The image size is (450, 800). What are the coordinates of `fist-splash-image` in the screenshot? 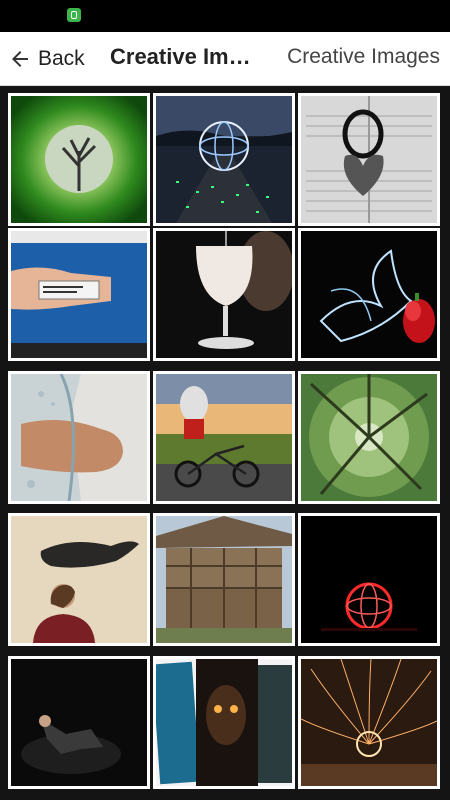 It's located at (79, 437).